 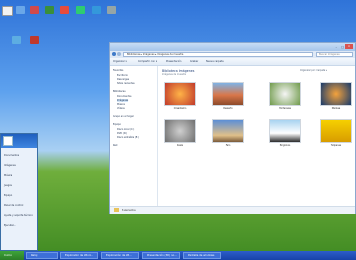 What do you see at coordinates (215, 61) in the screenshot?
I see `new-folder-button: Nueva carpeta` at bounding box center [215, 61].